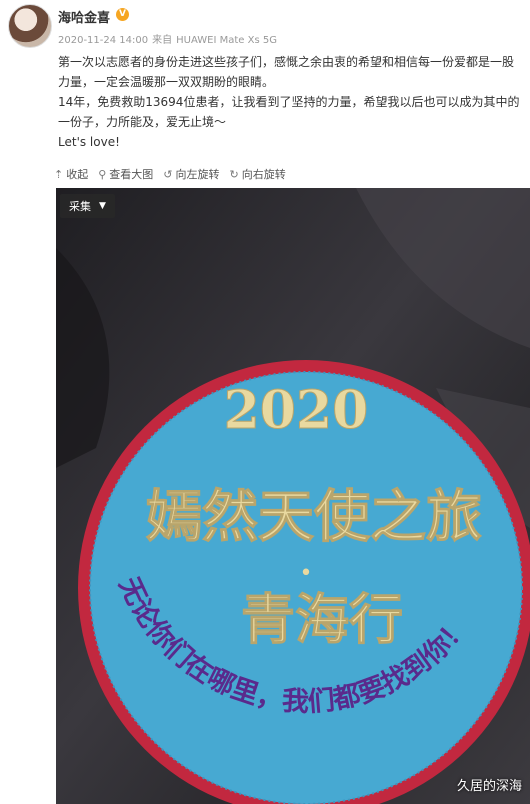 The height and width of the screenshot is (804, 530). I want to click on badge-year: 2020, so click(296, 410).